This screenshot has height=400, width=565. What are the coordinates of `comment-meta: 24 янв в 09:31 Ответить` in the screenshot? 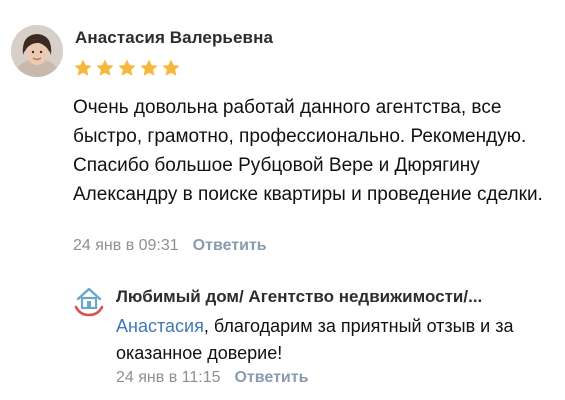 It's located at (170, 246).